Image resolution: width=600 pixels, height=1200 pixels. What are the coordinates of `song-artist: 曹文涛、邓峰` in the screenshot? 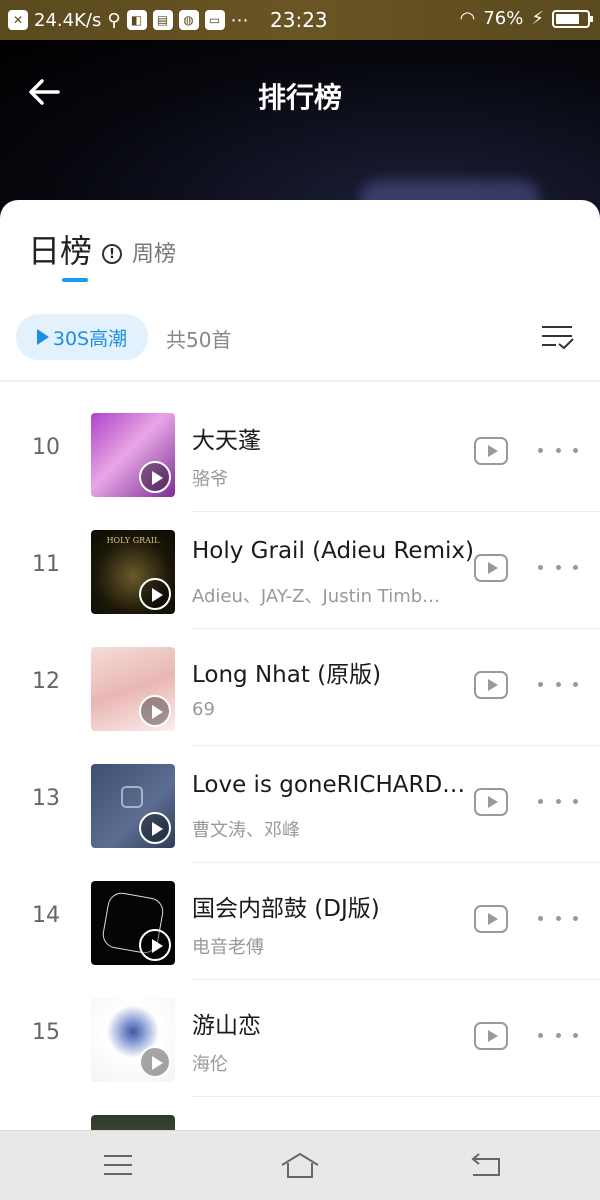 It's located at (246, 830).